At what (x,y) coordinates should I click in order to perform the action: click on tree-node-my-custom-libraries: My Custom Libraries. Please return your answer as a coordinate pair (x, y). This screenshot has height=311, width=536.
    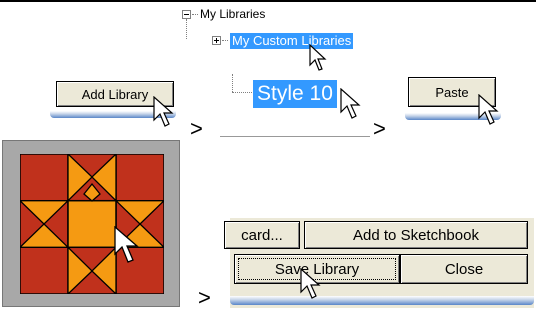
    Looking at the image, I should click on (292, 41).